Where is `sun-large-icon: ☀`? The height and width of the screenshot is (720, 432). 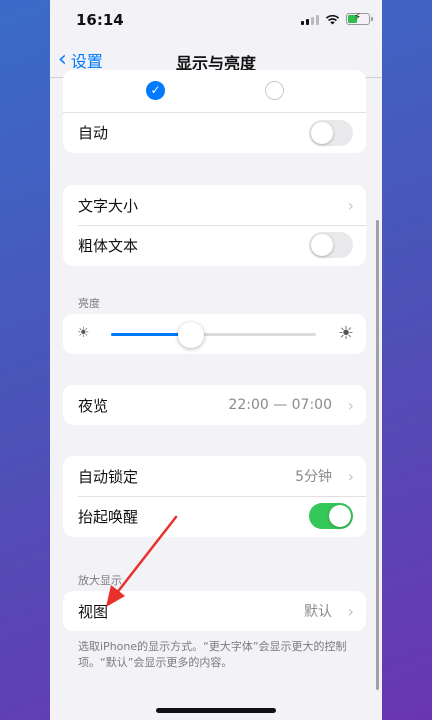
sun-large-icon: ☀ is located at coordinates (345, 333).